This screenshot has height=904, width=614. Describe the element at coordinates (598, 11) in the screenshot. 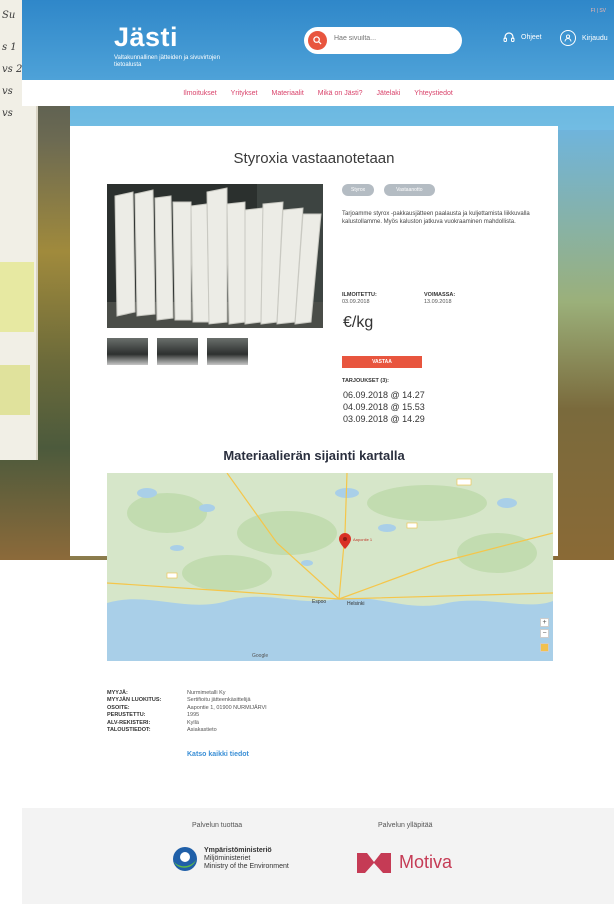

I see `language-switch: FI | SV` at that location.